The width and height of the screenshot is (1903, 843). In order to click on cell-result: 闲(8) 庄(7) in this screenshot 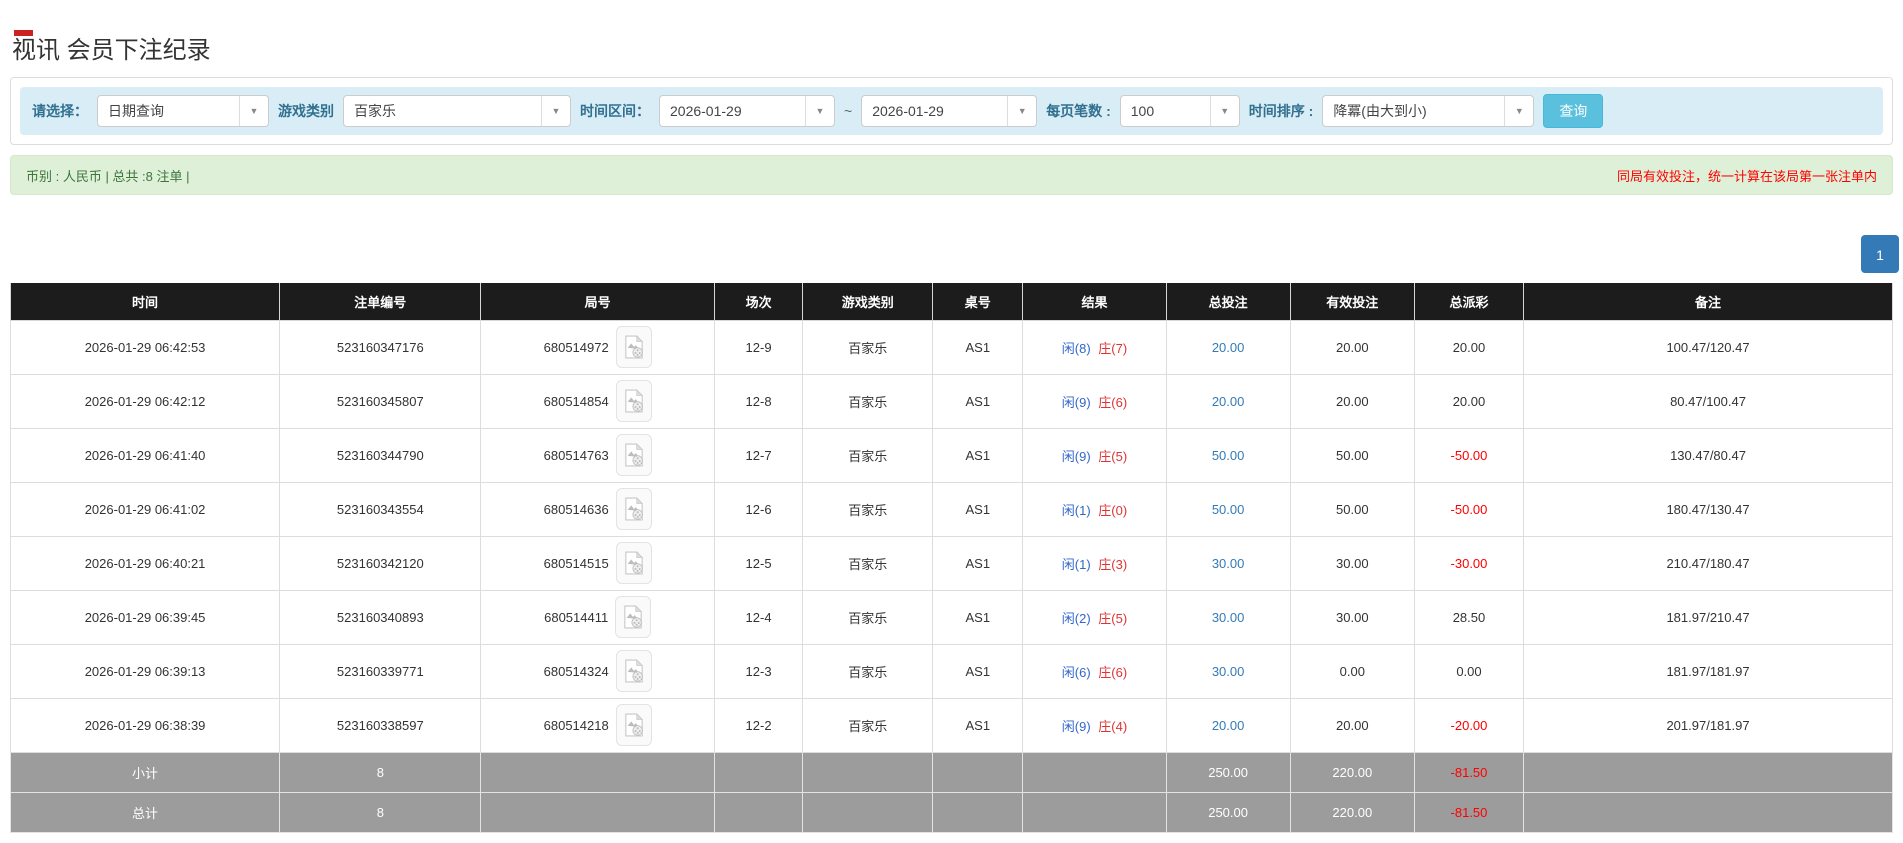, I will do `click(1094, 347)`.